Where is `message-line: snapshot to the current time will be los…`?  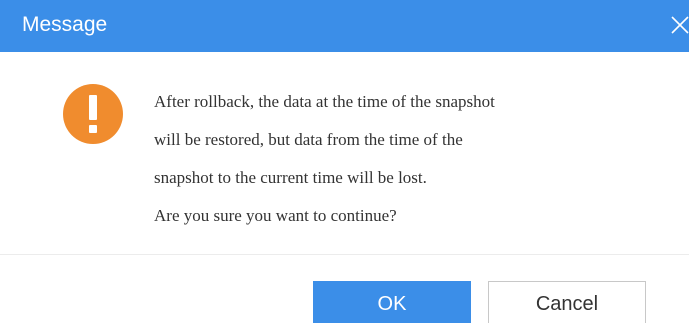 message-line: snapshot to the current time will be los… is located at coordinates (290, 177).